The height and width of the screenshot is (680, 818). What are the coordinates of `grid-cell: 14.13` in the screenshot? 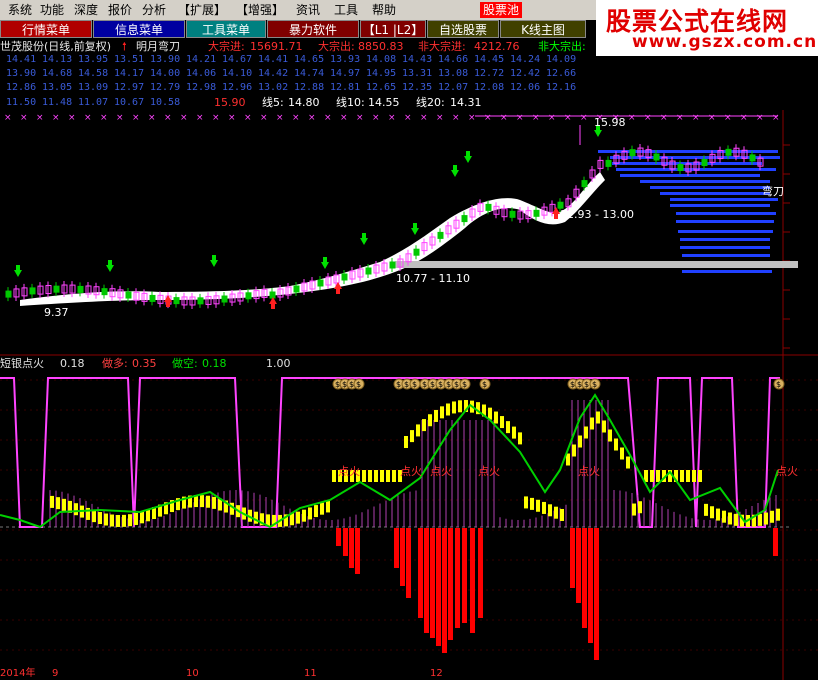 It's located at (57, 59).